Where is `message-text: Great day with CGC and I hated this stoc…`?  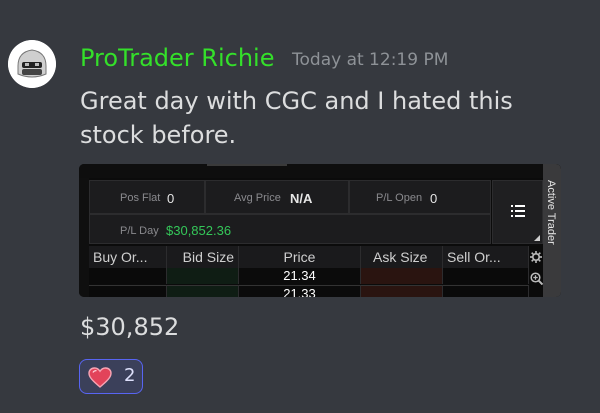
message-text: Great day with CGC and I hated this stoc… is located at coordinates (296, 118).